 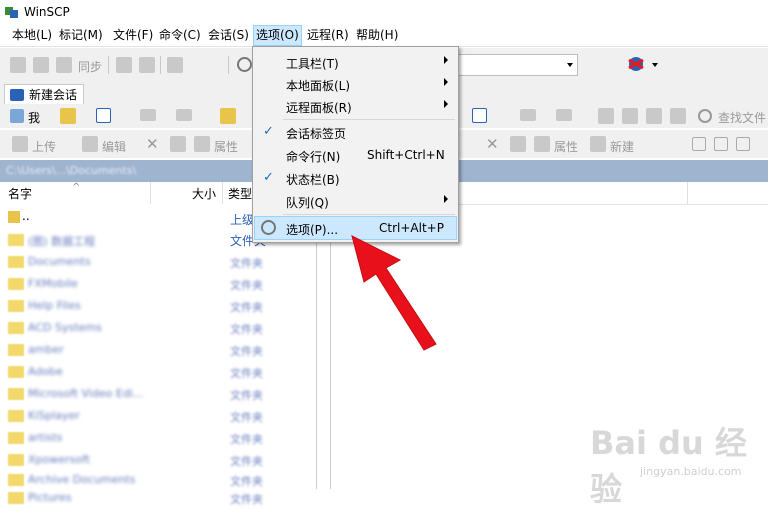 What do you see at coordinates (377, 35) in the screenshot?
I see `menu-help: 帮助(H)` at bounding box center [377, 35].